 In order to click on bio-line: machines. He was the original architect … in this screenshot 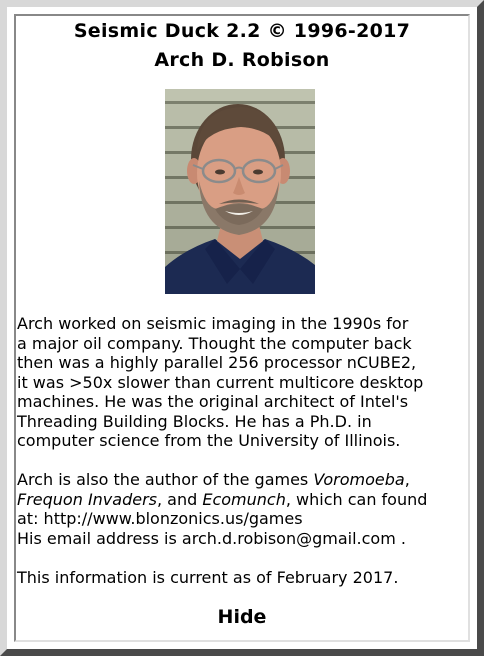, I will do `click(213, 401)`.